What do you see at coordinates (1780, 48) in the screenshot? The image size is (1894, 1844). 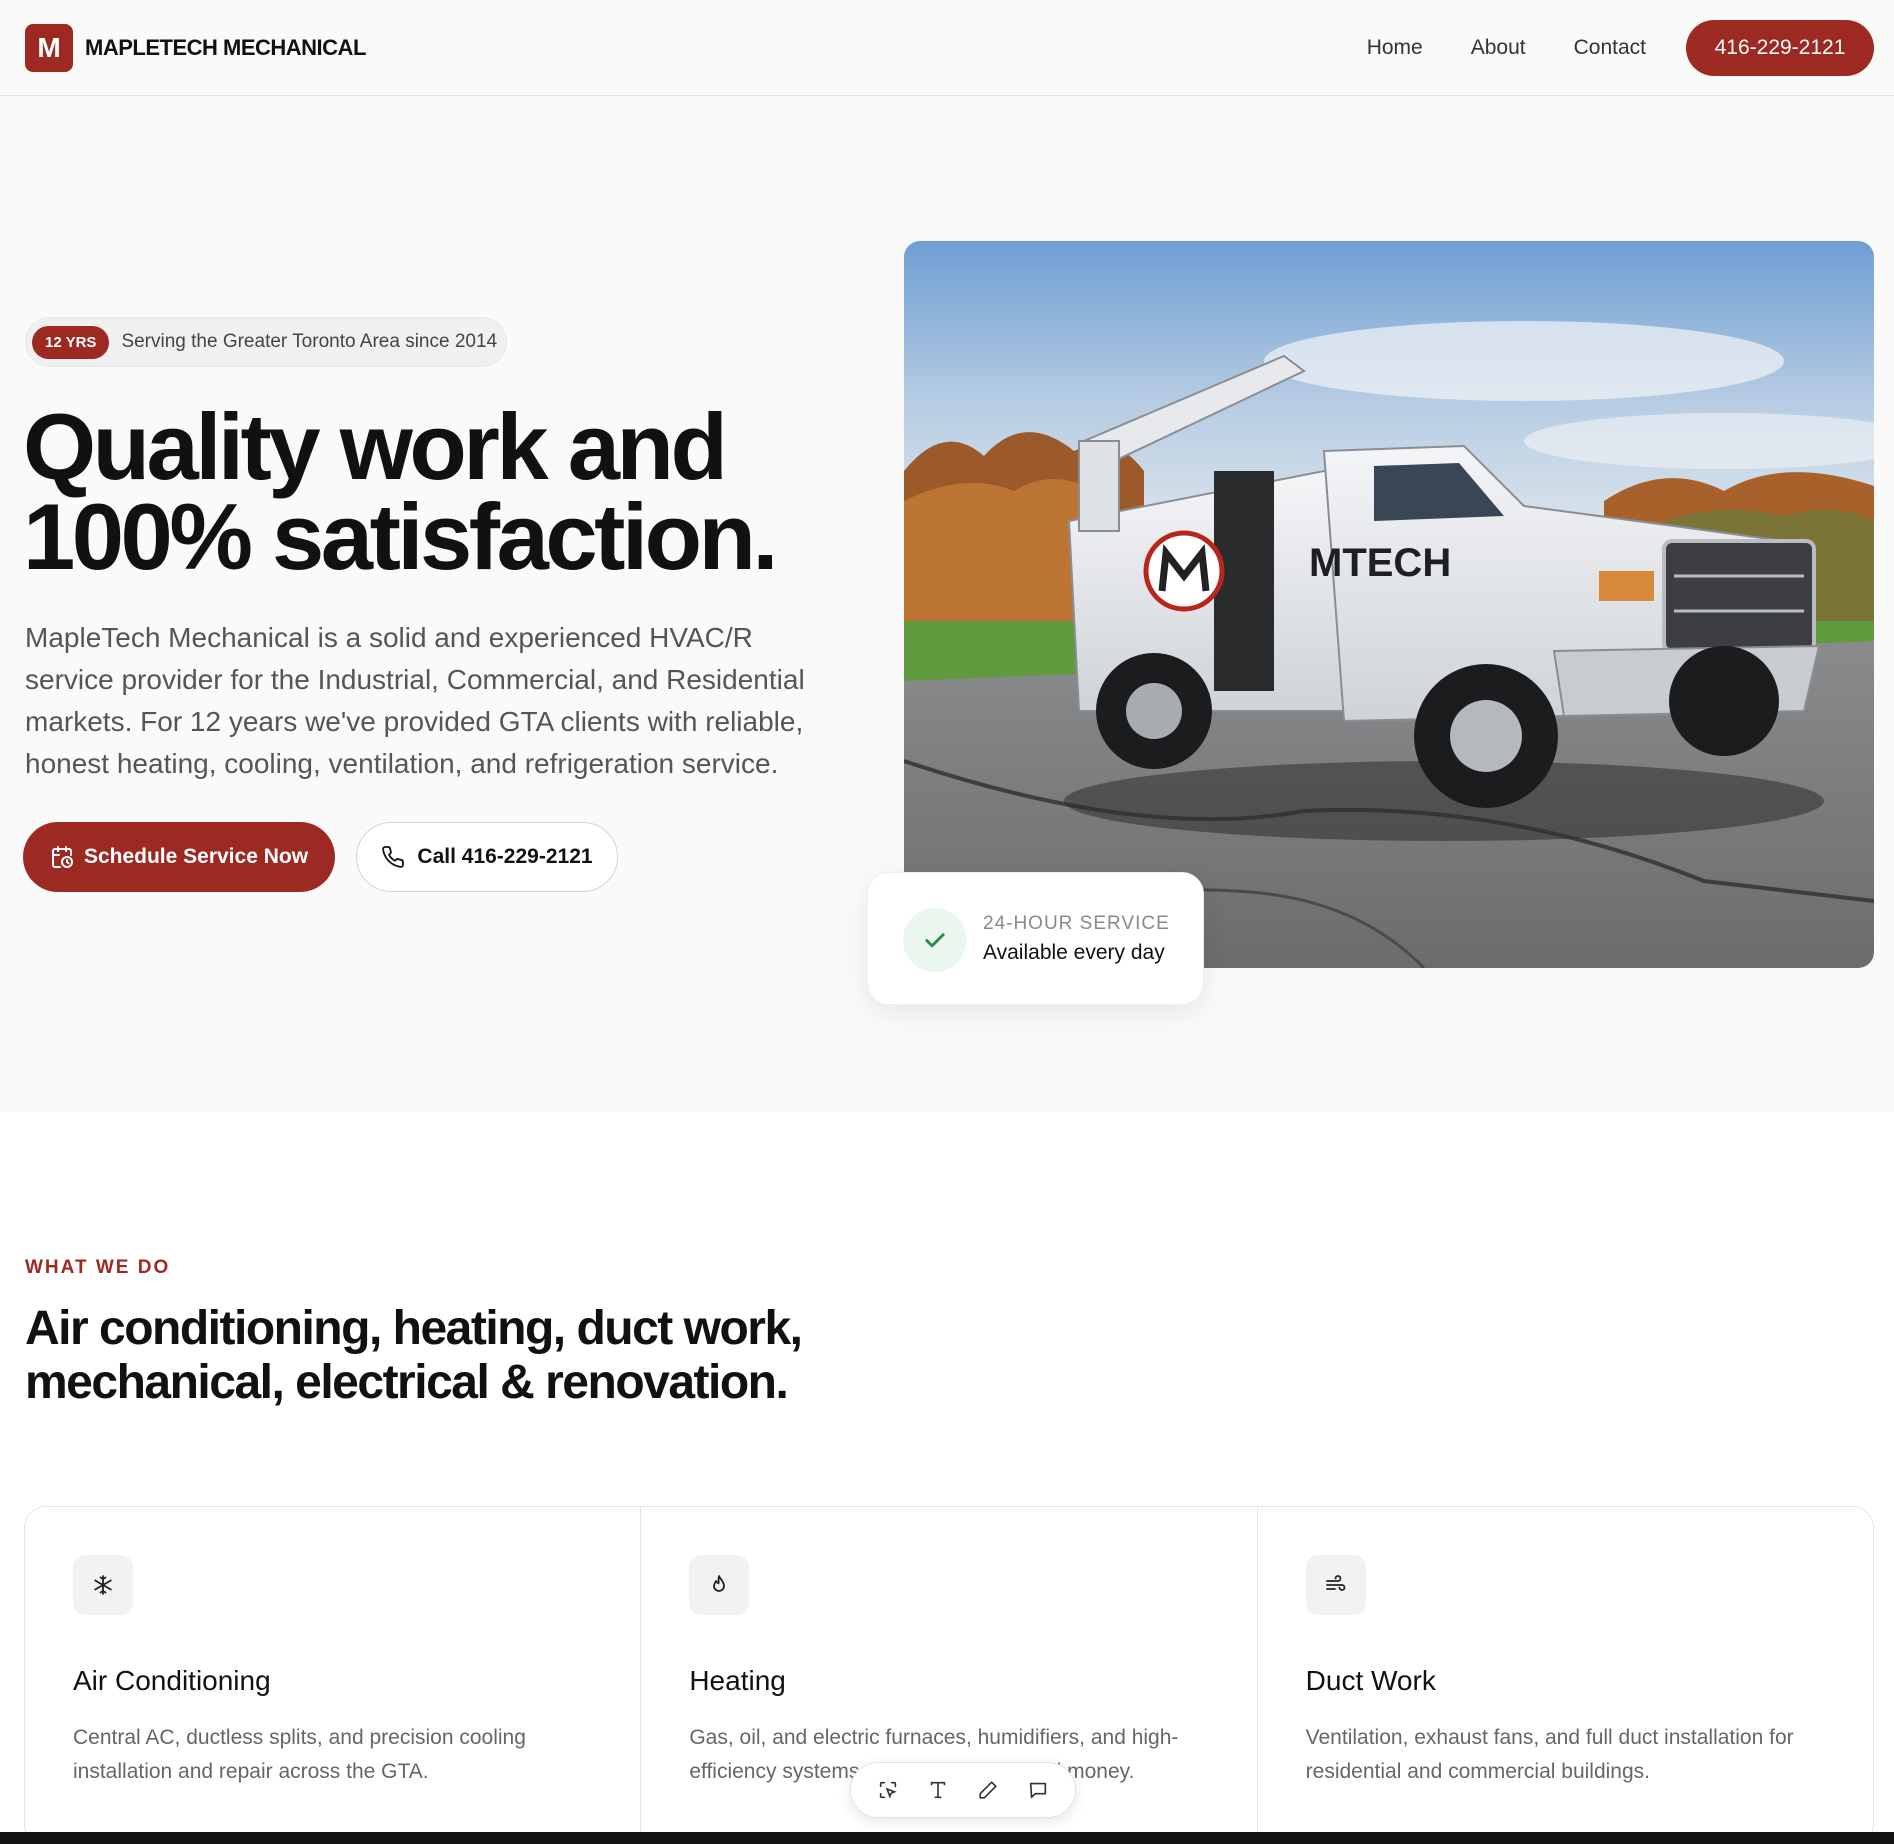 I see `nav-phone-button: 416-229-2121` at bounding box center [1780, 48].